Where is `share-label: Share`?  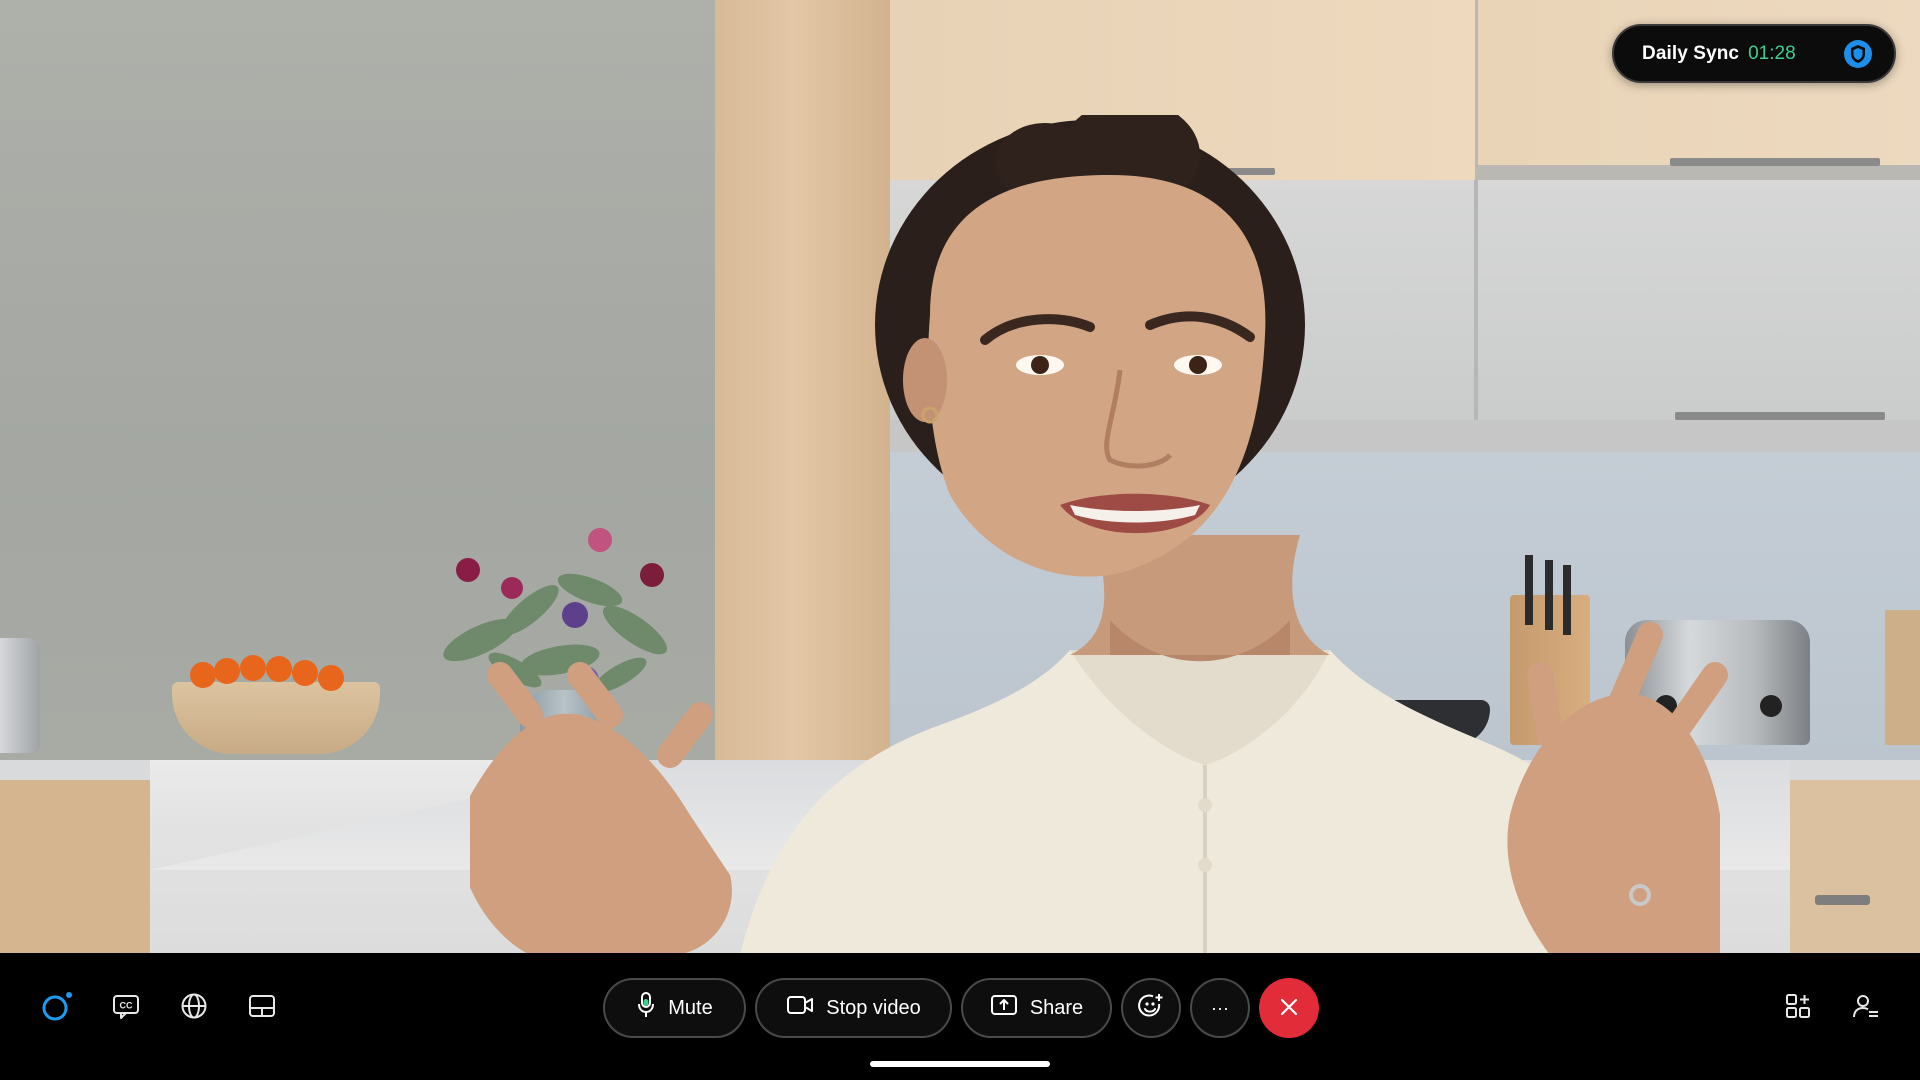 share-label: Share is located at coordinates (1056, 1007).